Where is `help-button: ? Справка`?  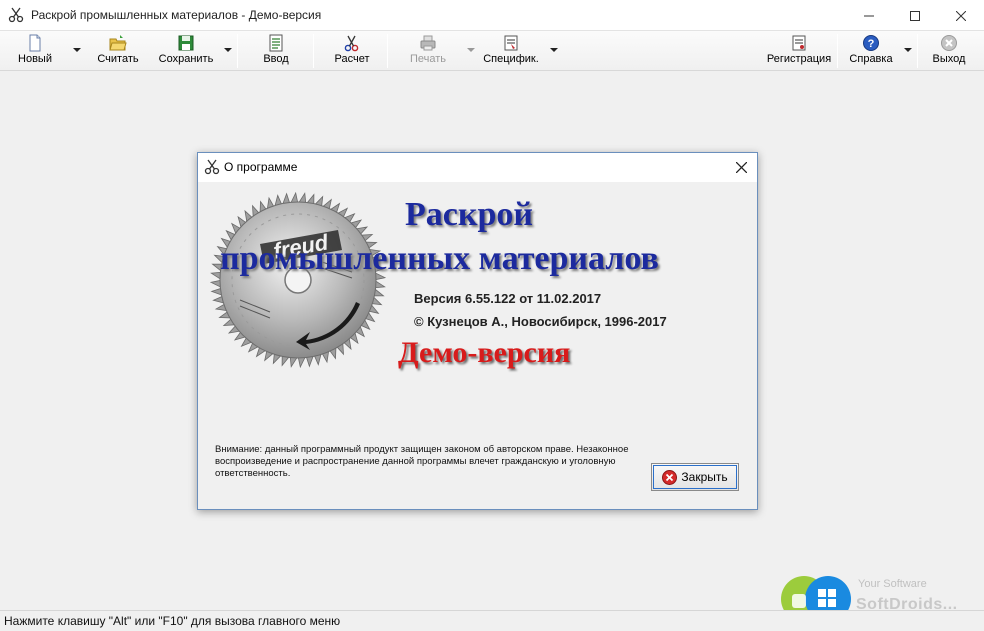 help-button: ? Справка is located at coordinates (871, 51).